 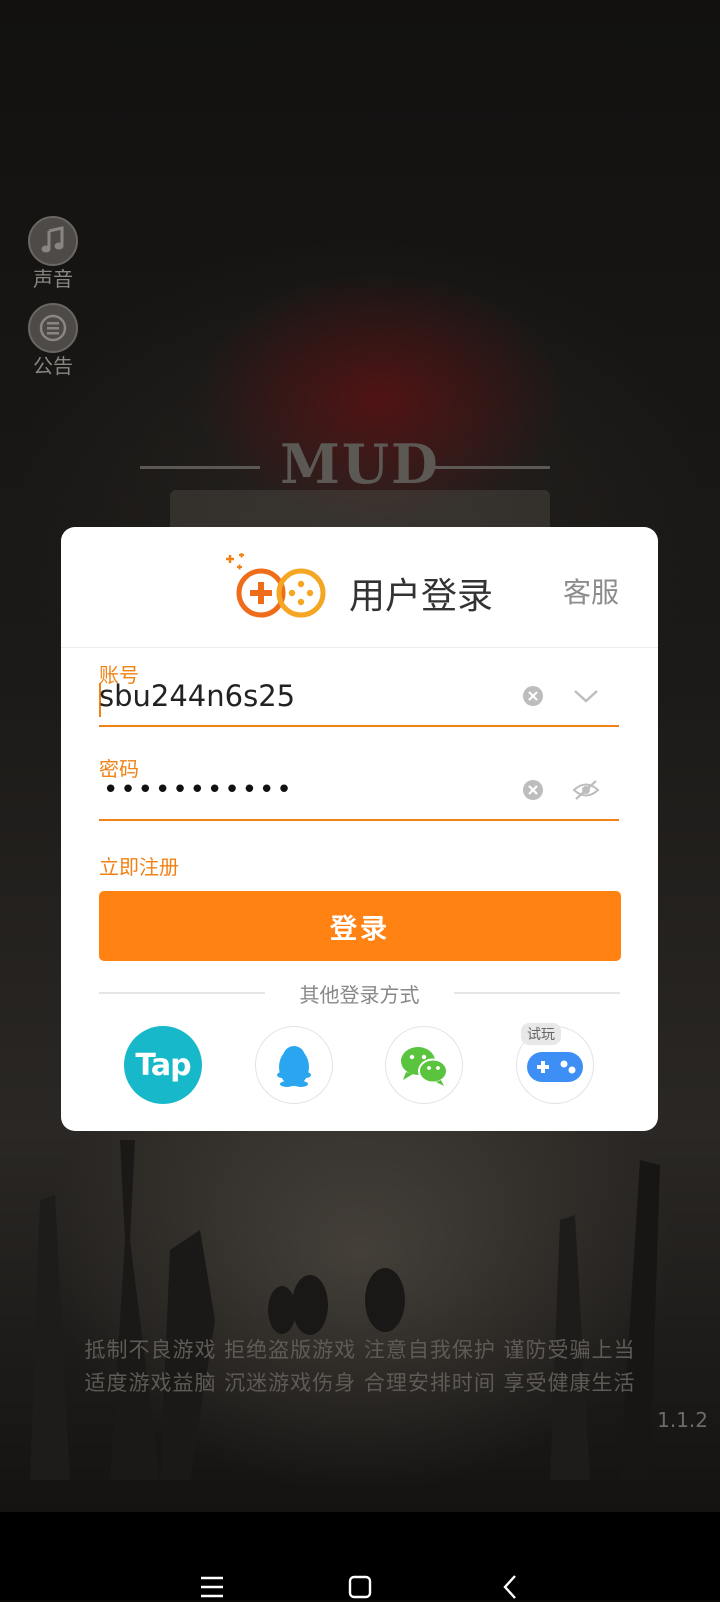 I want to click on password-field: •••••••••••, so click(x=359, y=795).